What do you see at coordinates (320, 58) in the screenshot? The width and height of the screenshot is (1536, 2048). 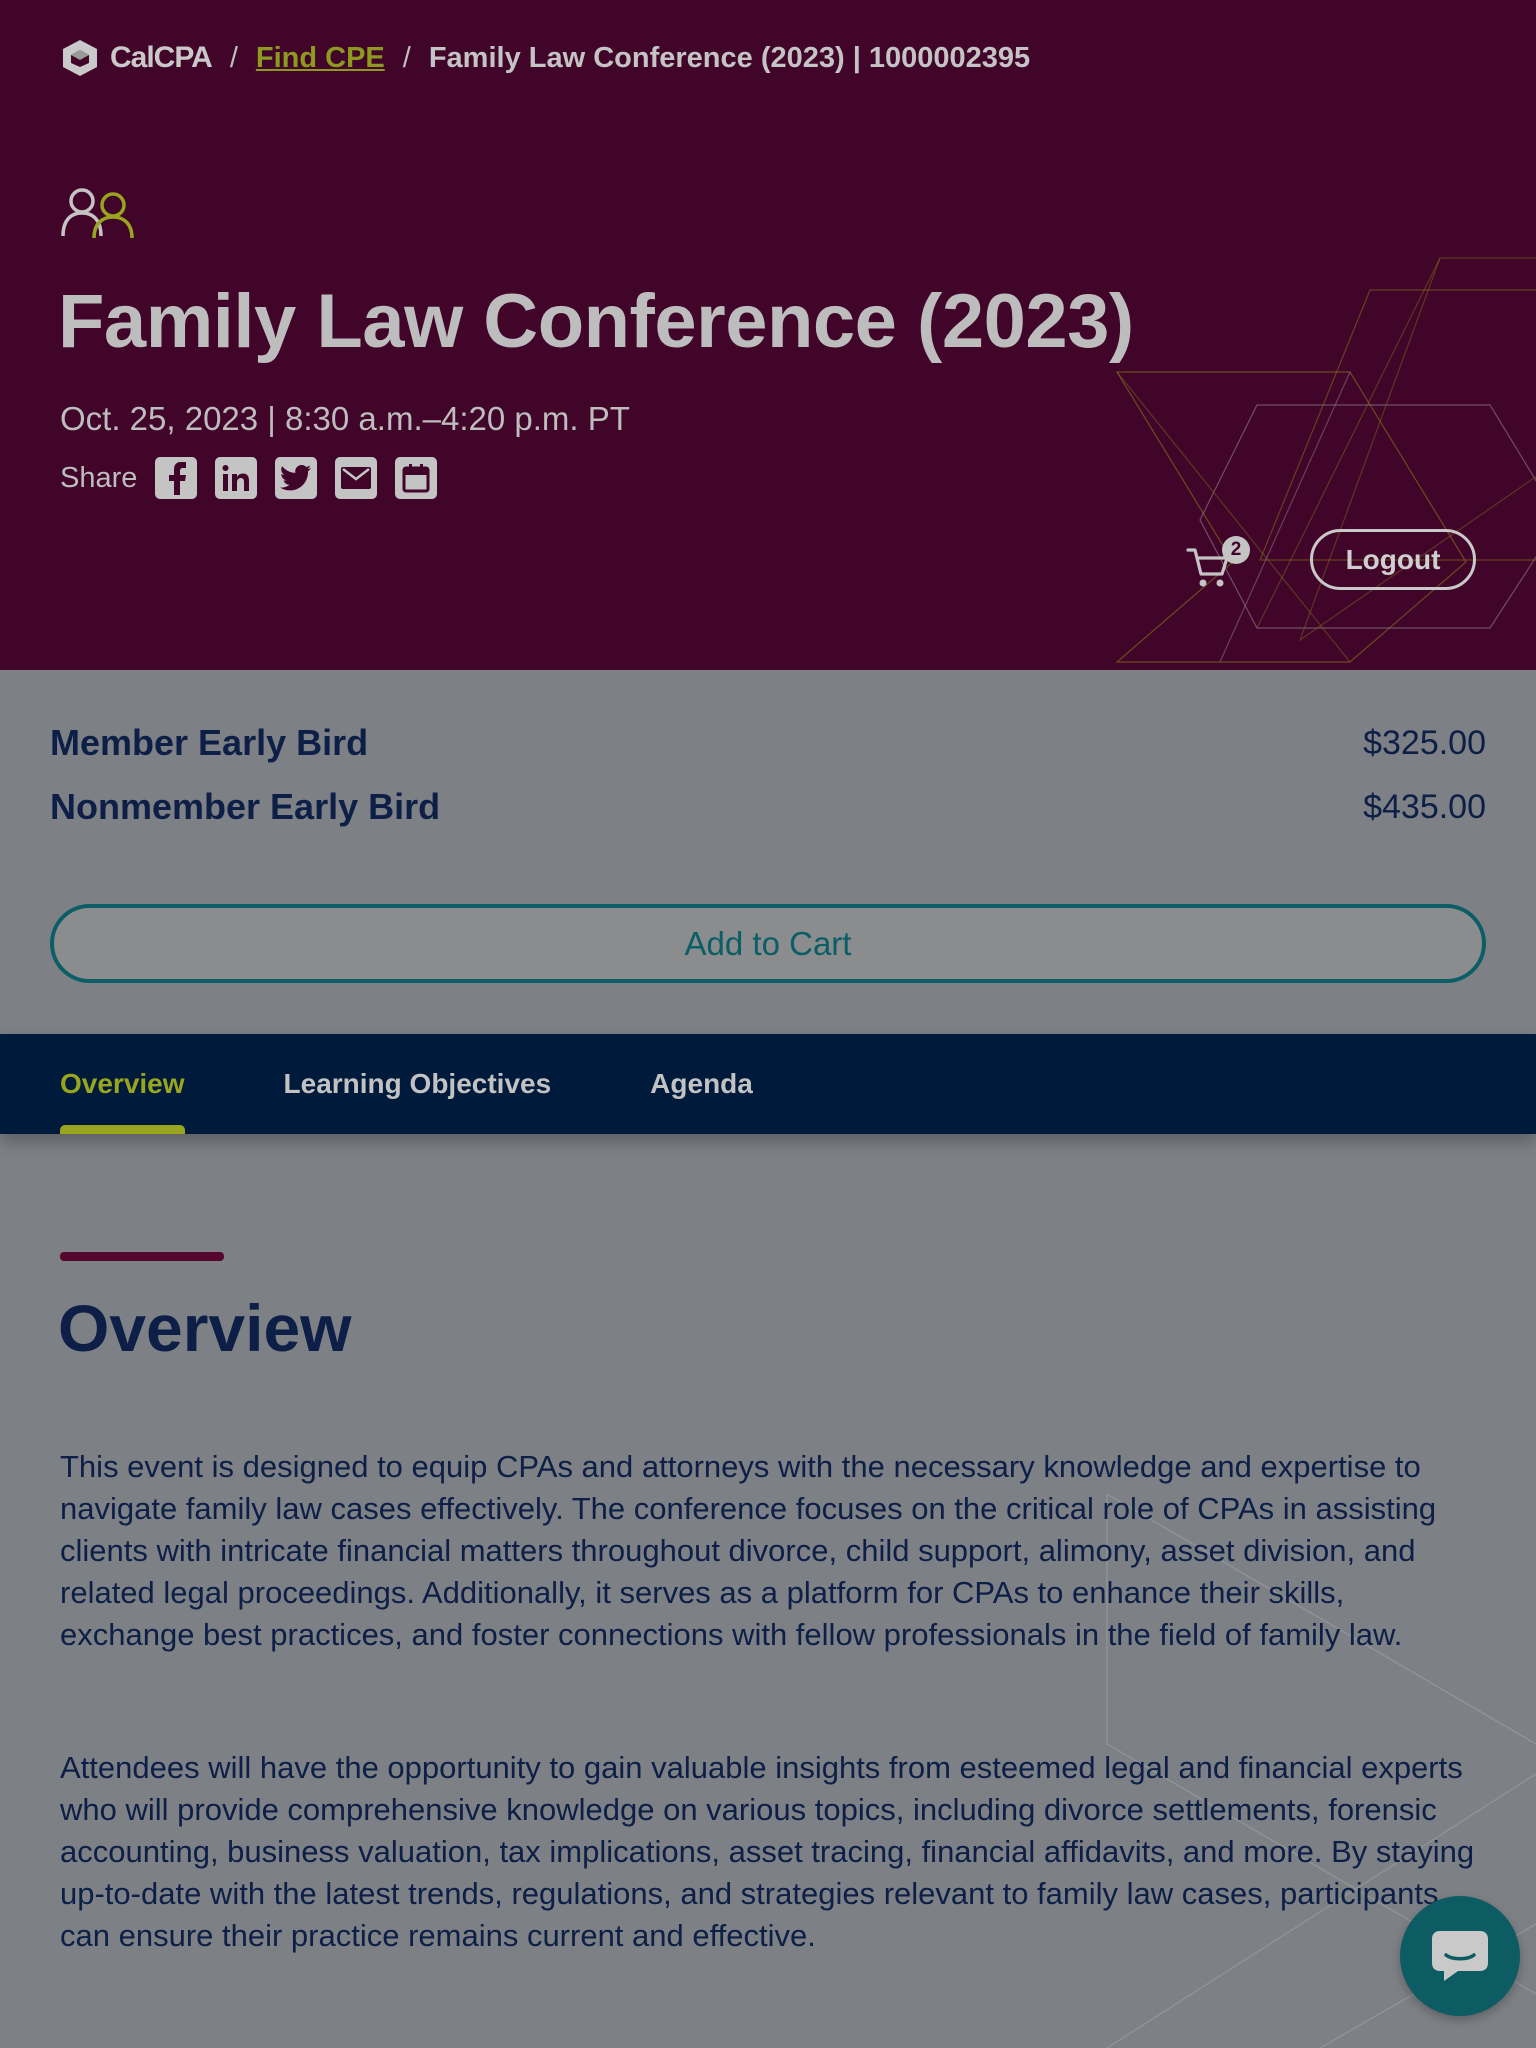 I see `breadcrumb-link-find-cpe: Find CPE` at bounding box center [320, 58].